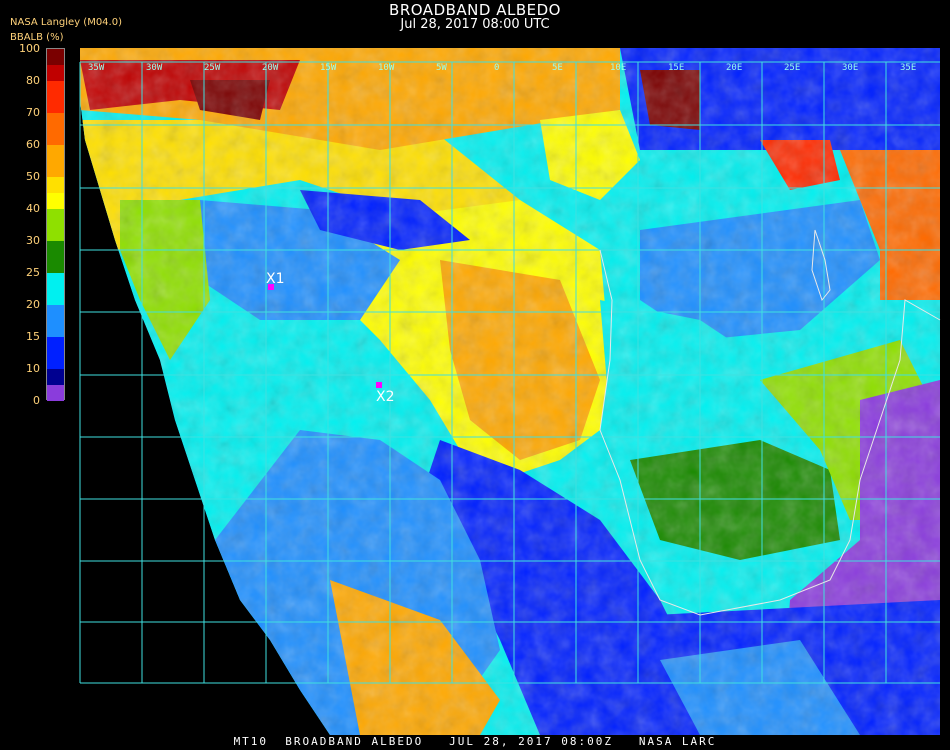 The width and height of the screenshot is (950, 750). I want to click on longitude-label: 35W, so click(96, 68).